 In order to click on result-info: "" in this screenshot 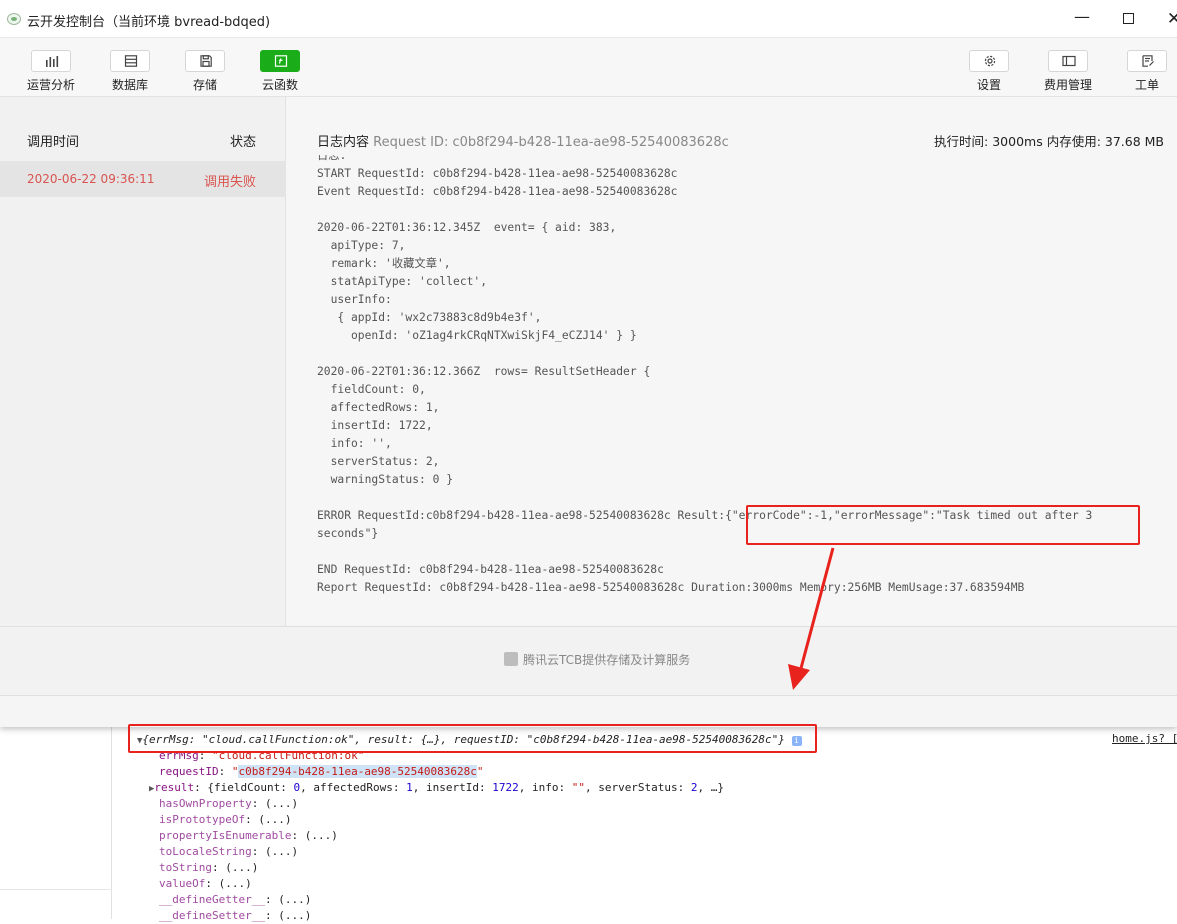, I will do `click(578, 787)`.